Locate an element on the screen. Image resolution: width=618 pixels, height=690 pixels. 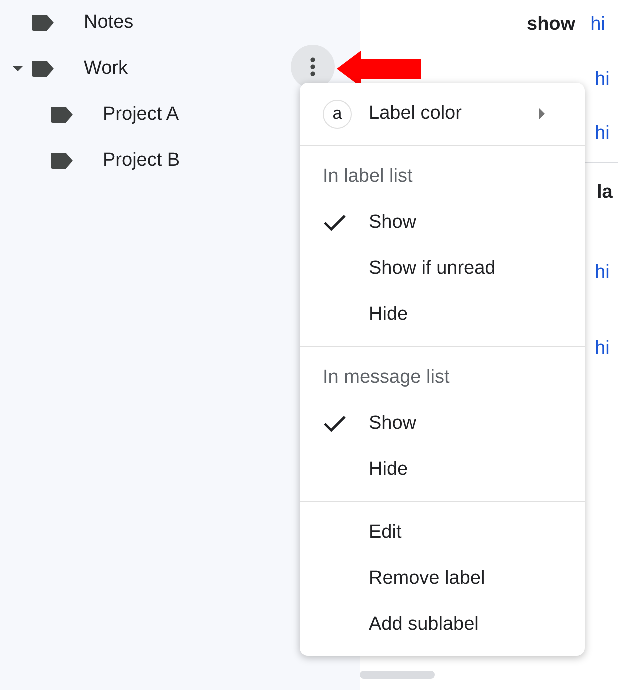
label-name: Project A is located at coordinates (141, 115).